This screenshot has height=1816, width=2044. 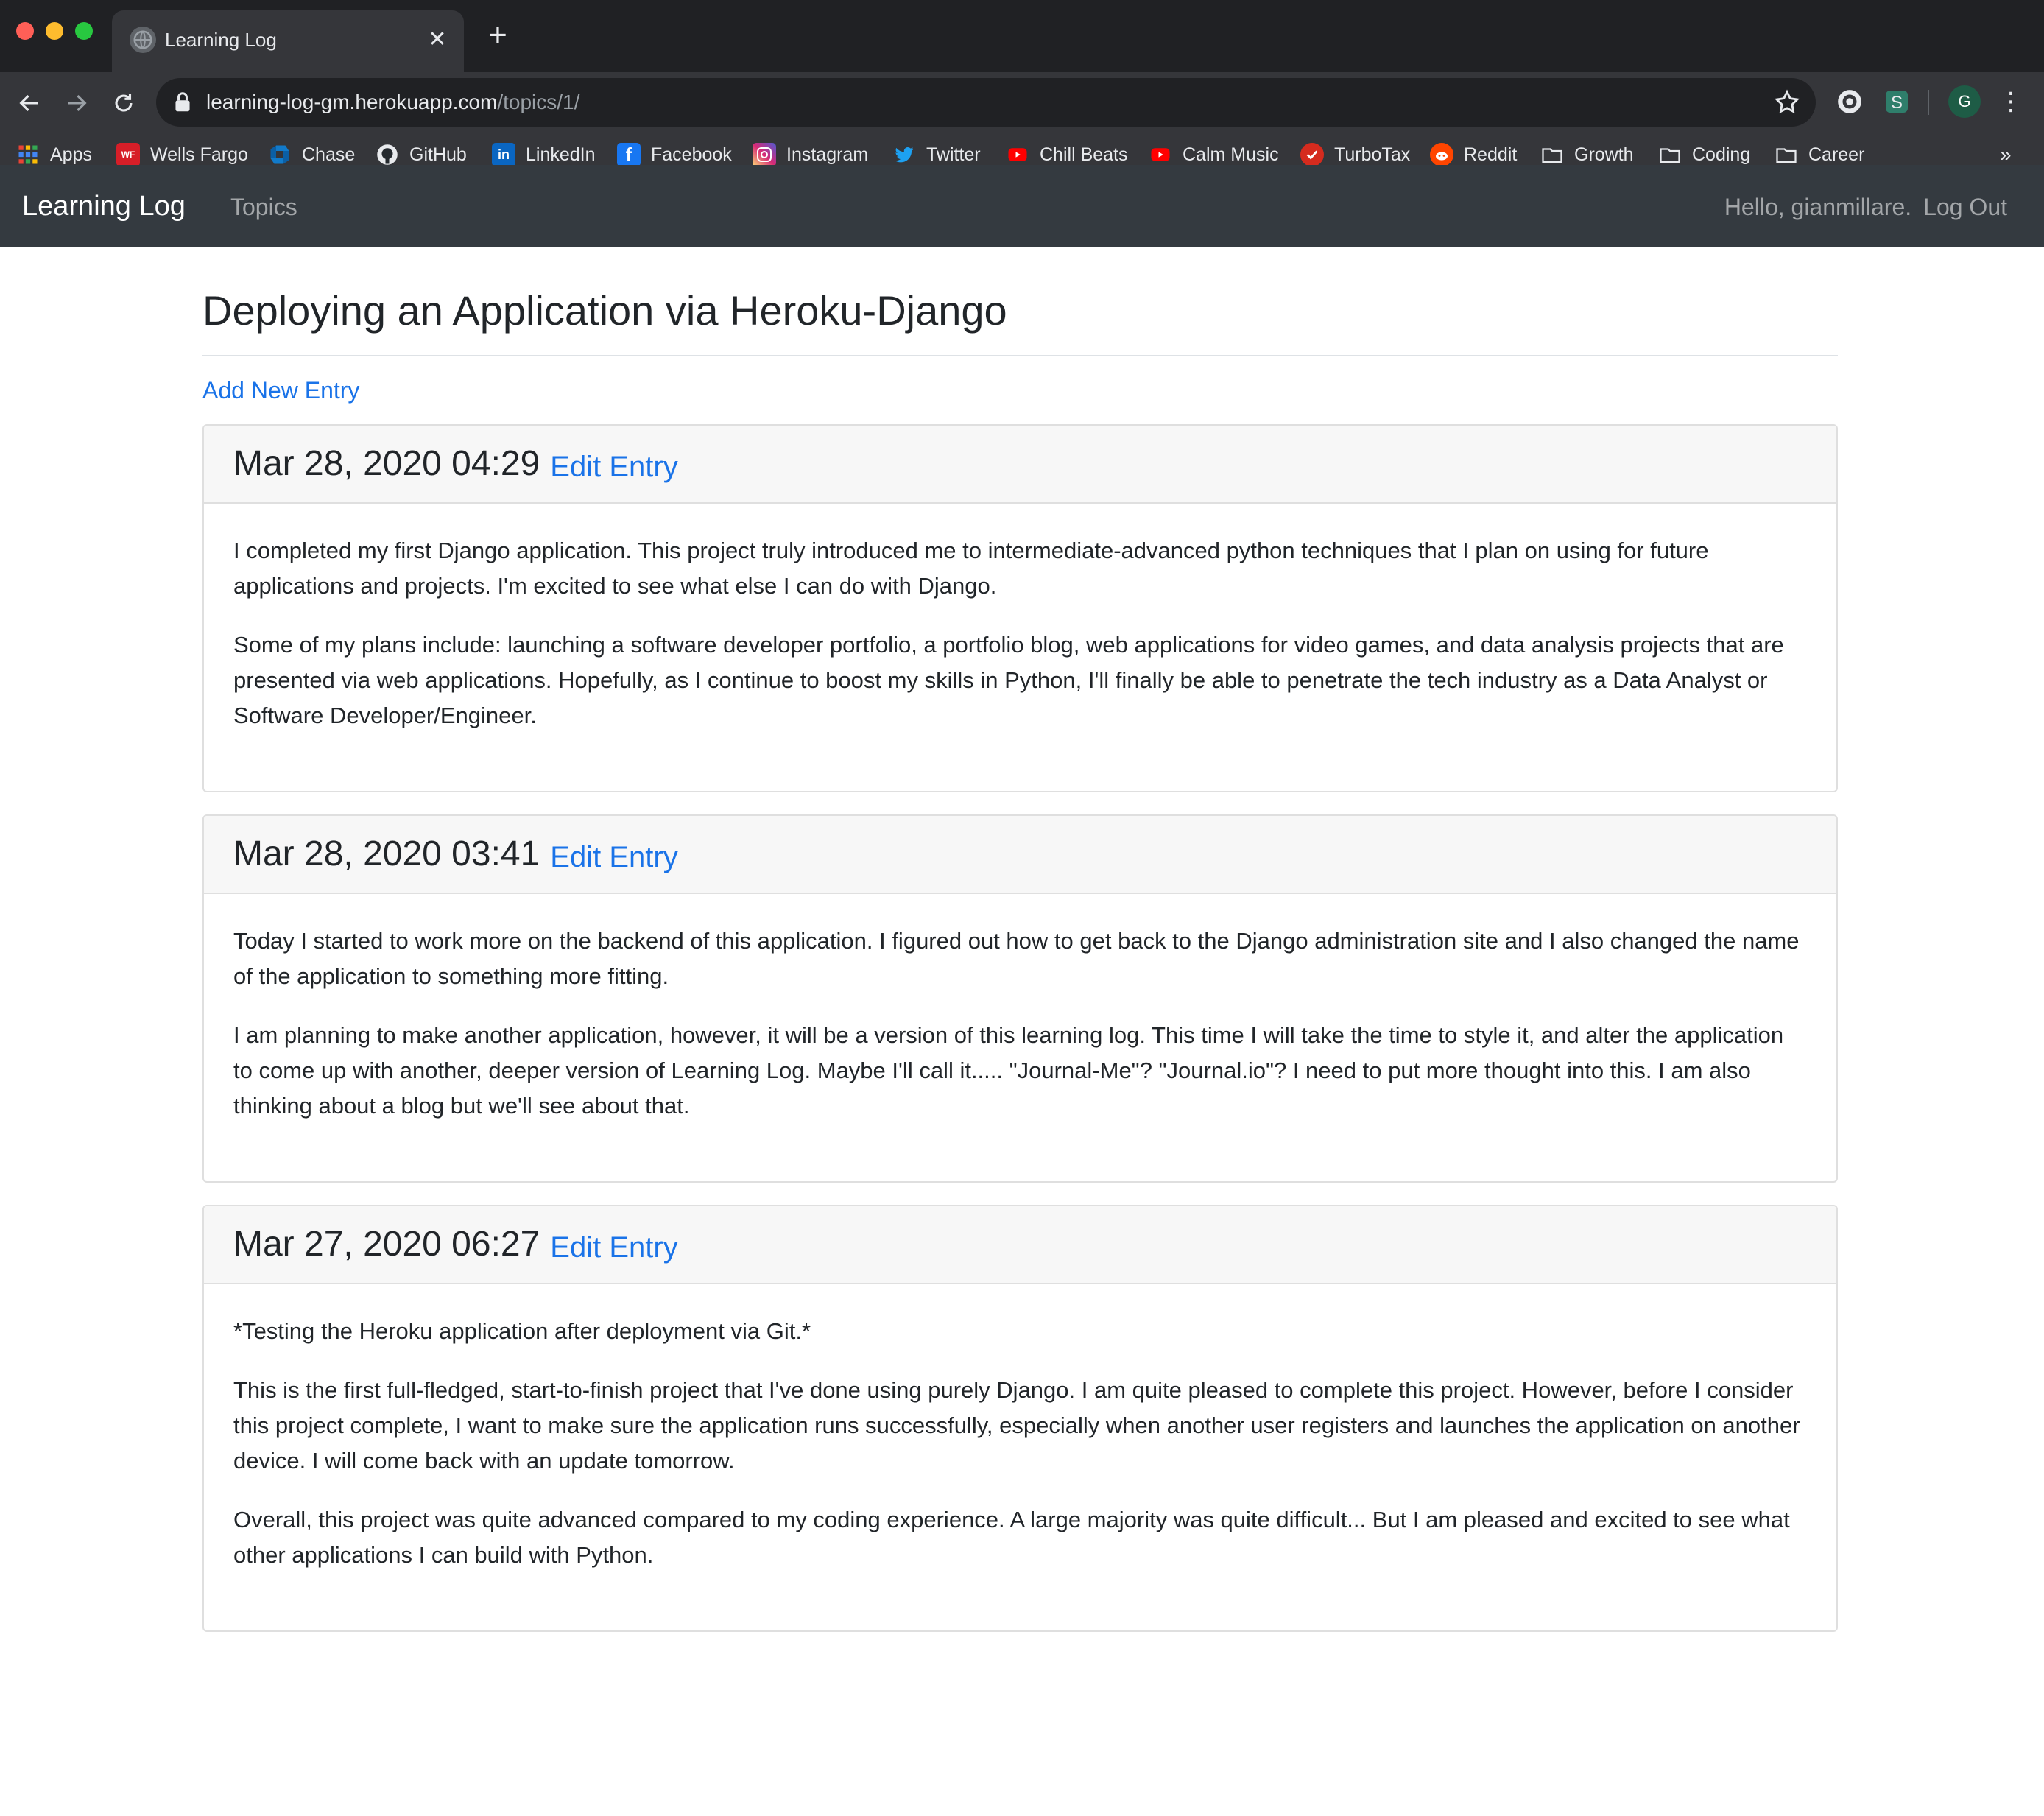 What do you see at coordinates (386, 853) in the screenshot?
I see `entry-date: Mar 28, 2020 03:41` at bounding box center [386, 853].